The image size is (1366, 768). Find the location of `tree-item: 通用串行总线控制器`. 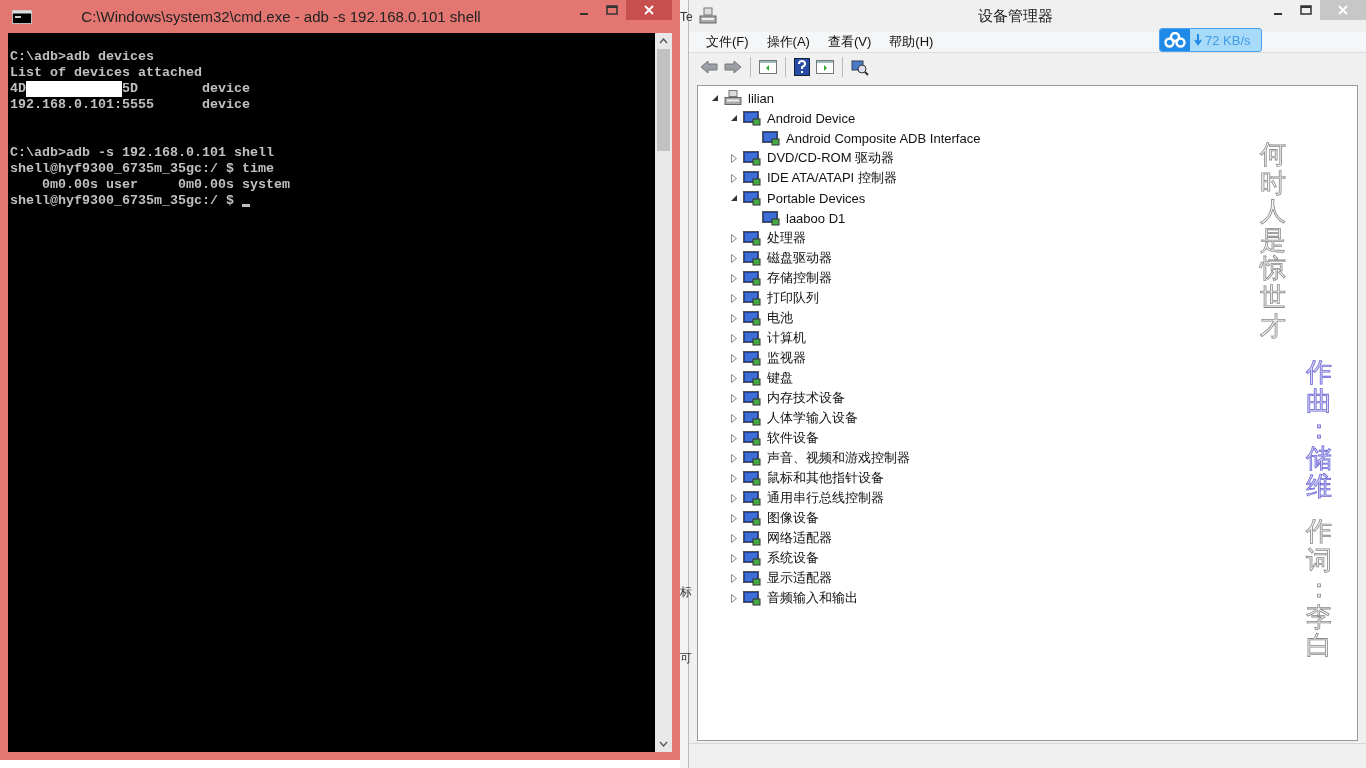

tree-item: 通用串行总线控制器 is located at coordinates (824, 498).